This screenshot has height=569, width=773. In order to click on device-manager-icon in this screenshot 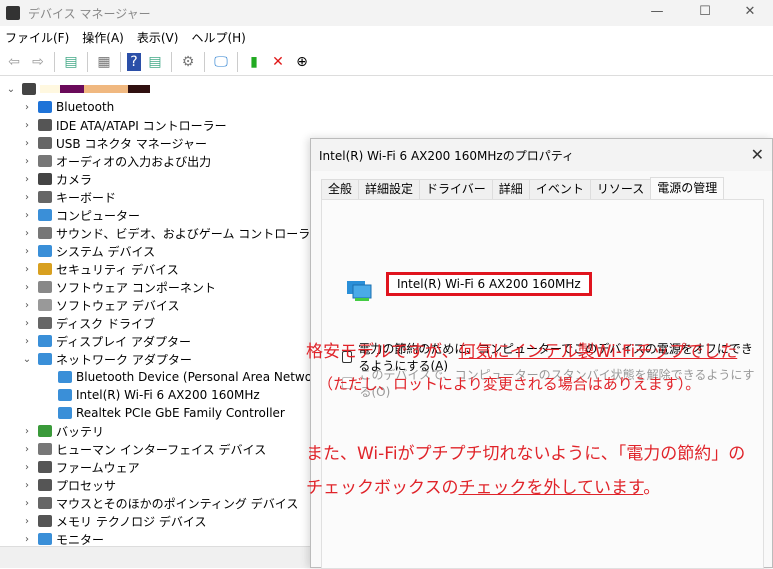, I will do `click(13, 13)`.